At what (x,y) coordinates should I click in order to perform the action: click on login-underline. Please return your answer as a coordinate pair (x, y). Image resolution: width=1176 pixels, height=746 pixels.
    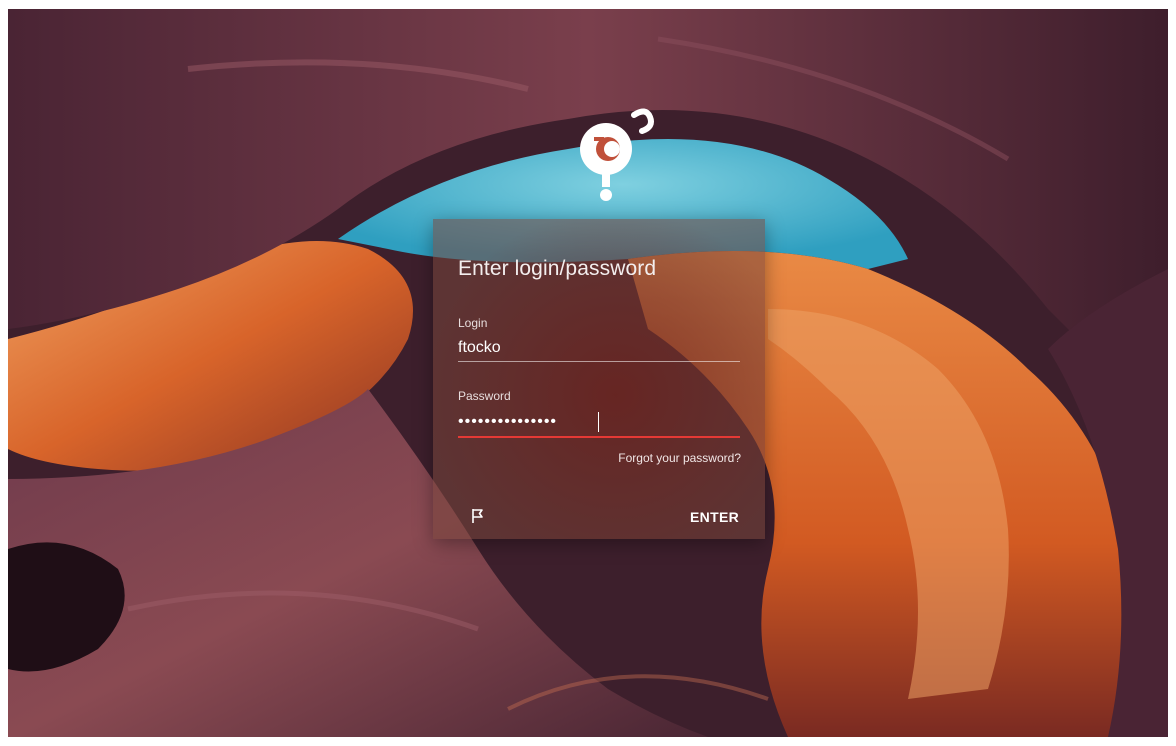
    Looking at the image, I should click on (599, 361).